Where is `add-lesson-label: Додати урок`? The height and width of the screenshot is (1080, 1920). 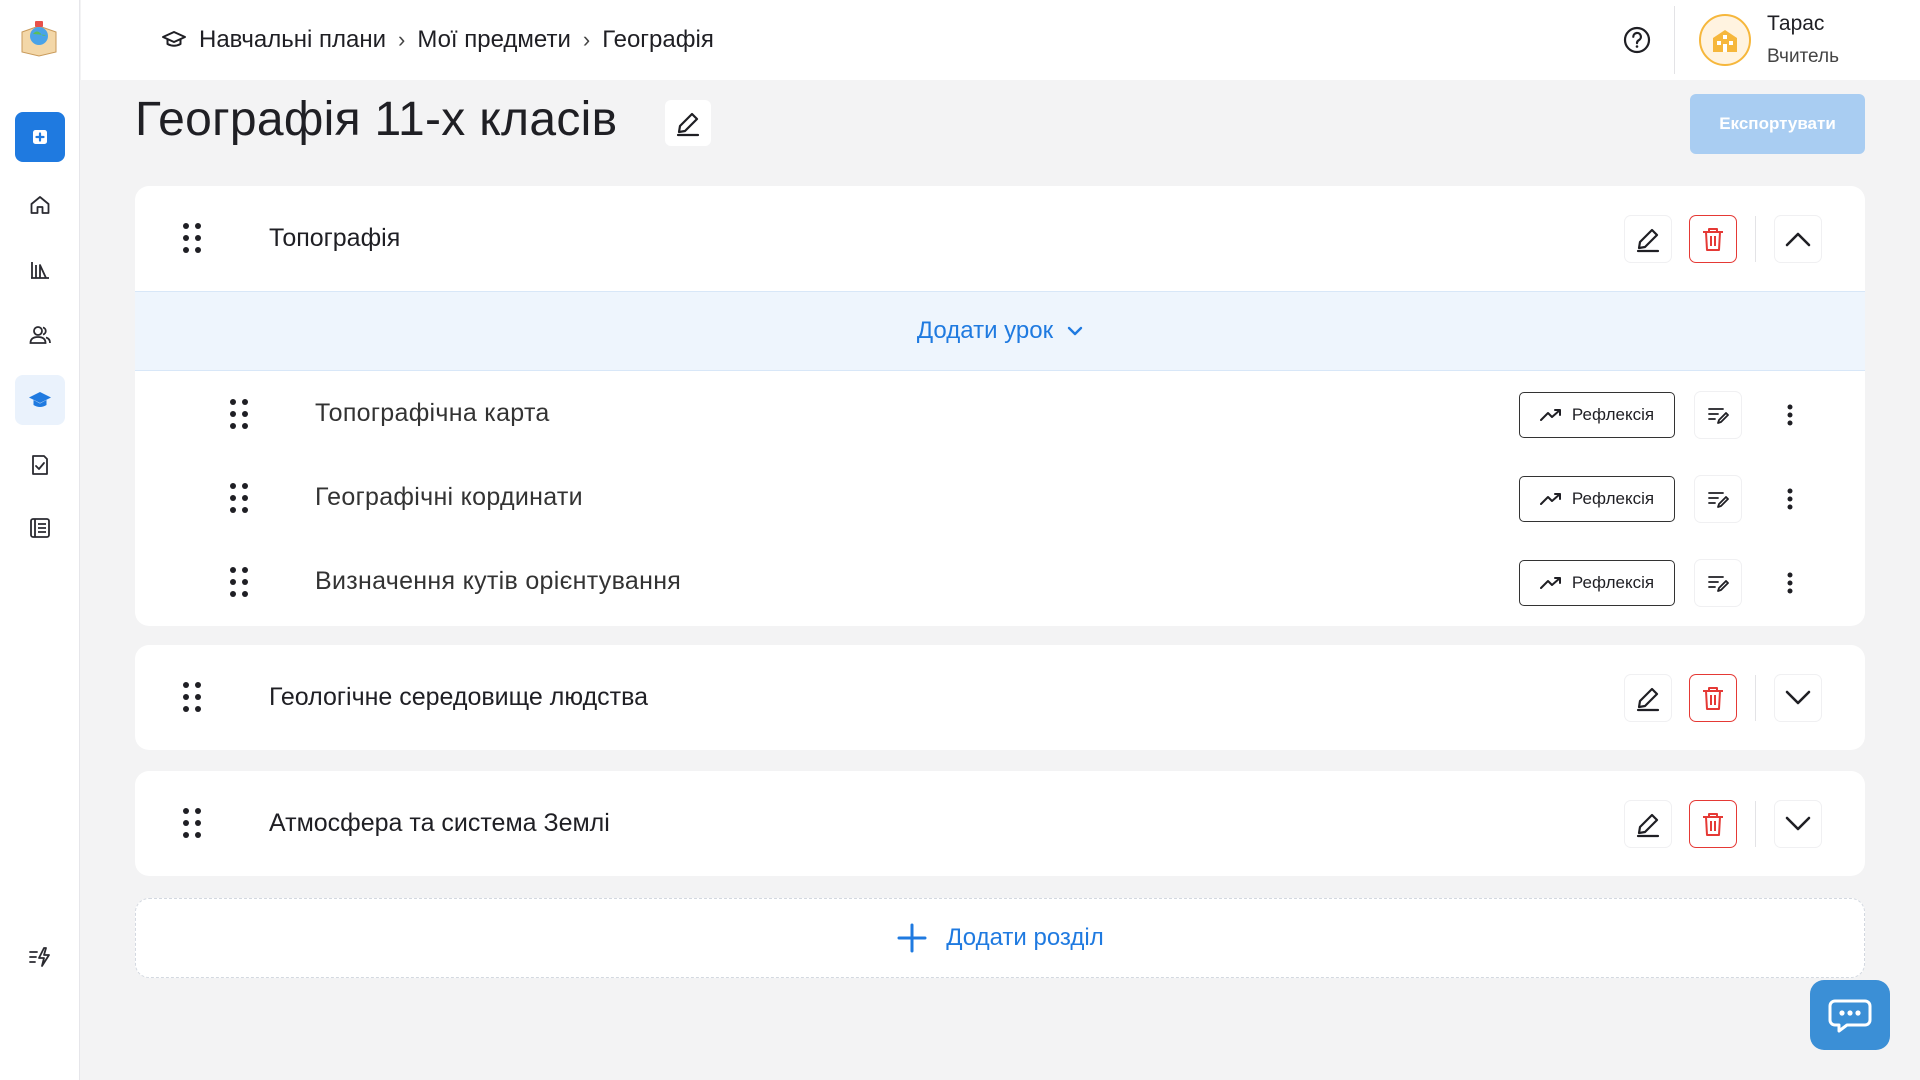
add-lesson-label: Додати урок is located at coordinates (985, 330).